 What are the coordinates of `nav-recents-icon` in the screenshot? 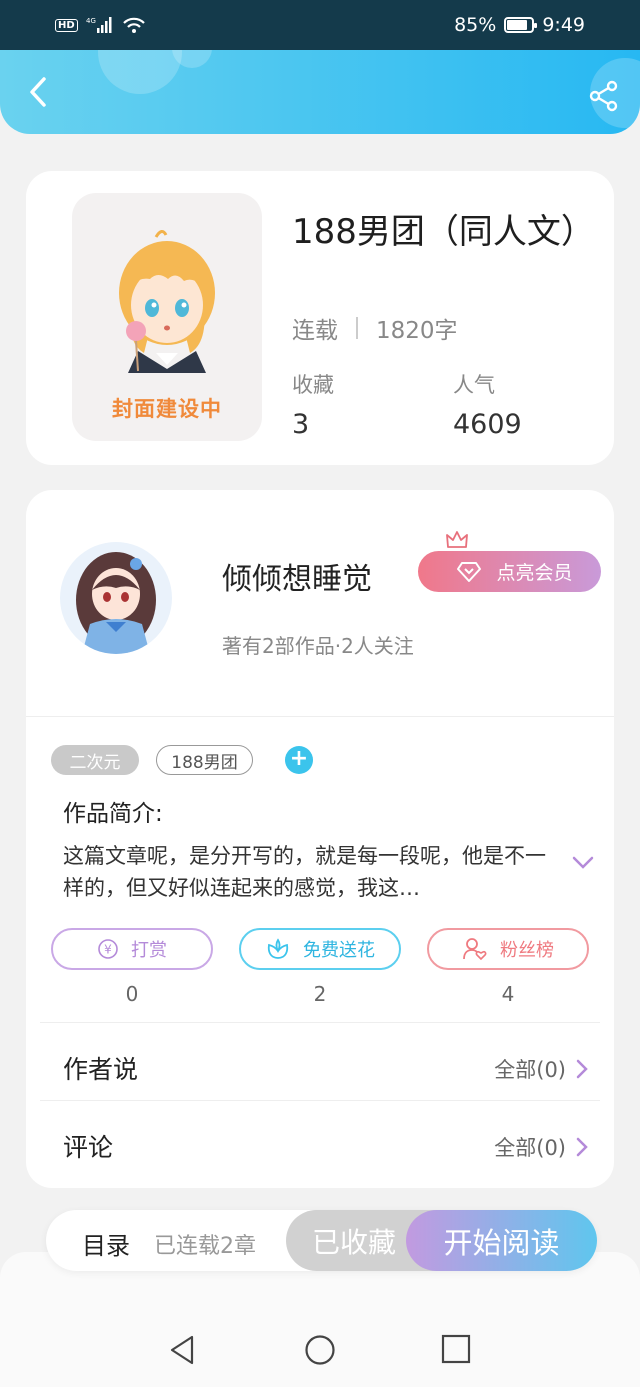 It's located at (456, 1349).